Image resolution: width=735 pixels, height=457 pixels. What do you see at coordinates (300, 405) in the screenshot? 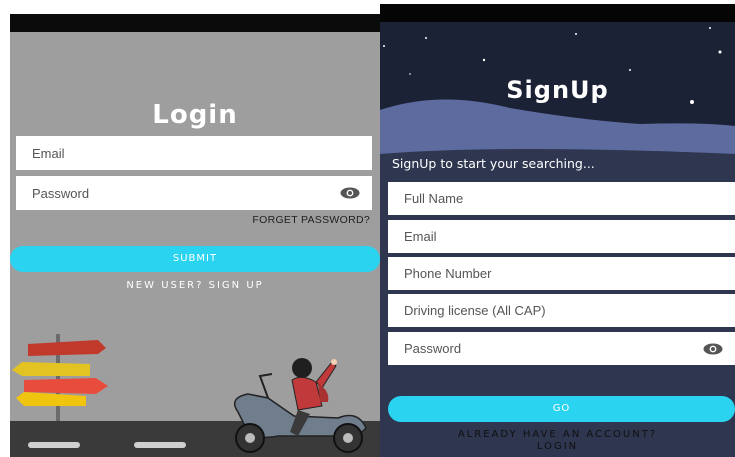
I see `scooter-rider-illustration` at bounding box center [300, 405].